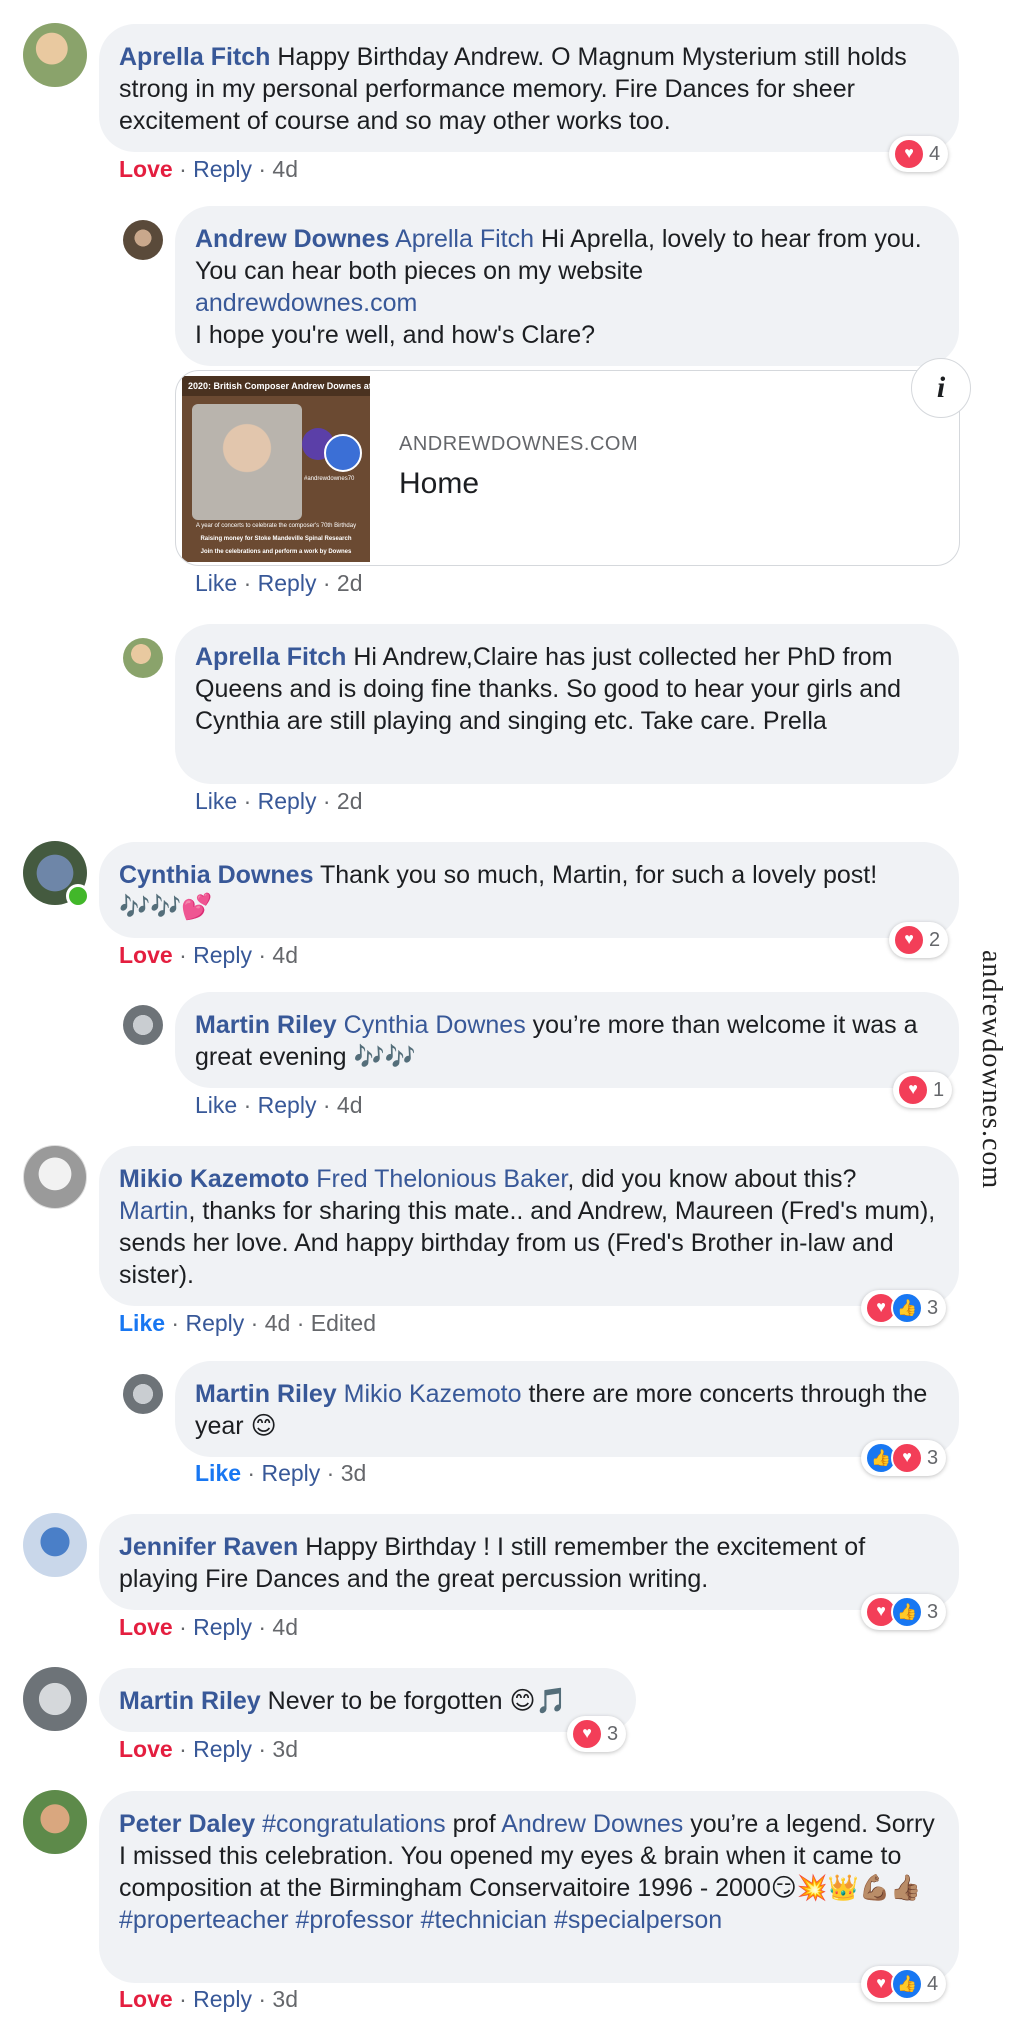 This screenshot has height=2028, width=1028. I want to click on reaction-count: ♥ 3, so click(597, 1734).